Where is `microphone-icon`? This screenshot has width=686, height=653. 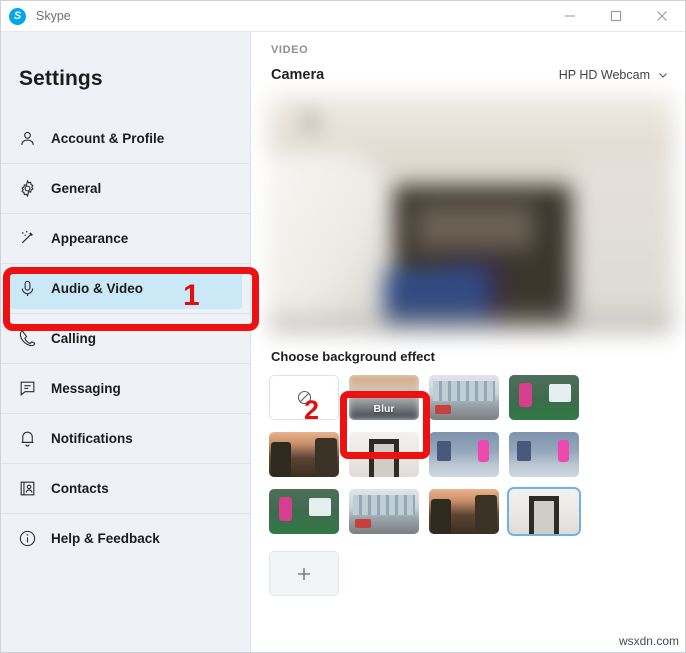 microphone-icon is located at coordinates (27, 289).